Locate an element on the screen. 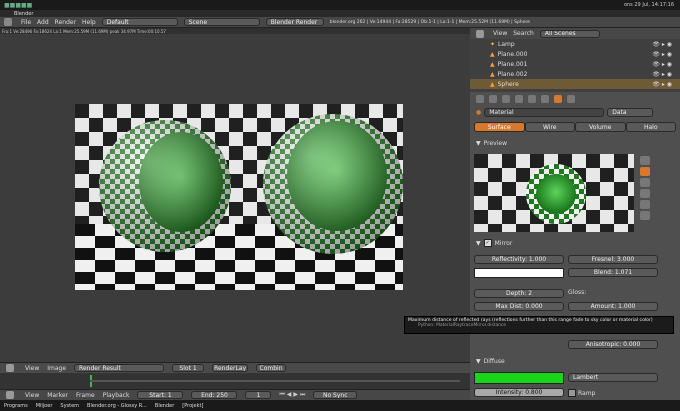 This screenshot has width=680, height=411. mirror-color-swatch is located at coordinates (519, 273).